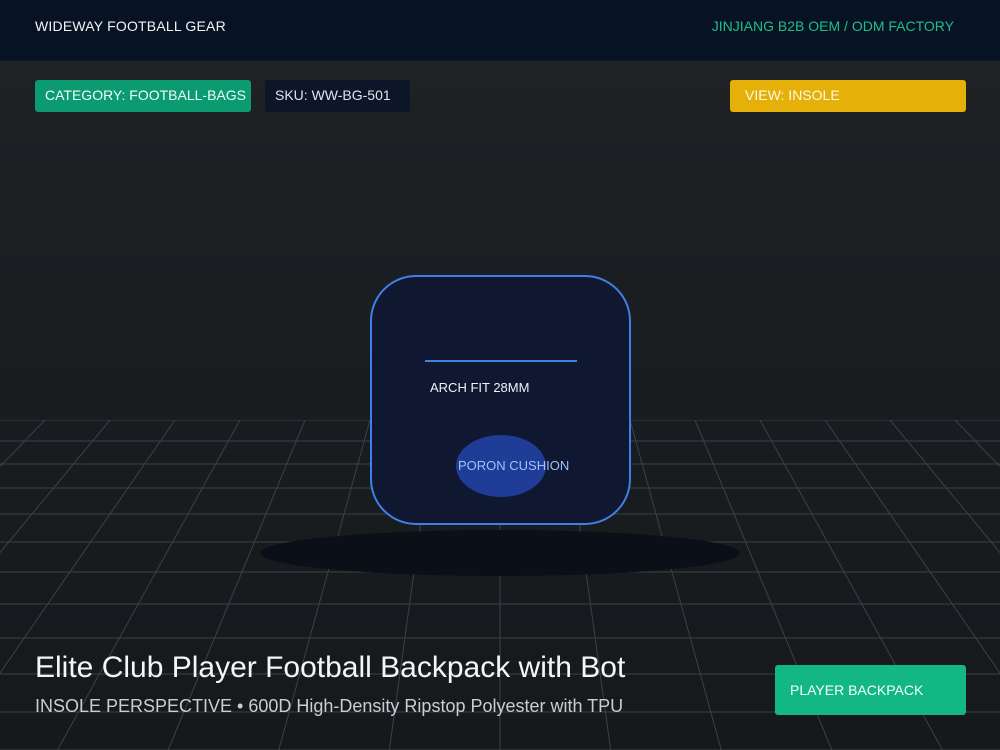 The width and height of the screenshot is (1000, 750). Describe the element at coordinates (501, 361) in the screenshot. I see `arch-fit-line` at that location.